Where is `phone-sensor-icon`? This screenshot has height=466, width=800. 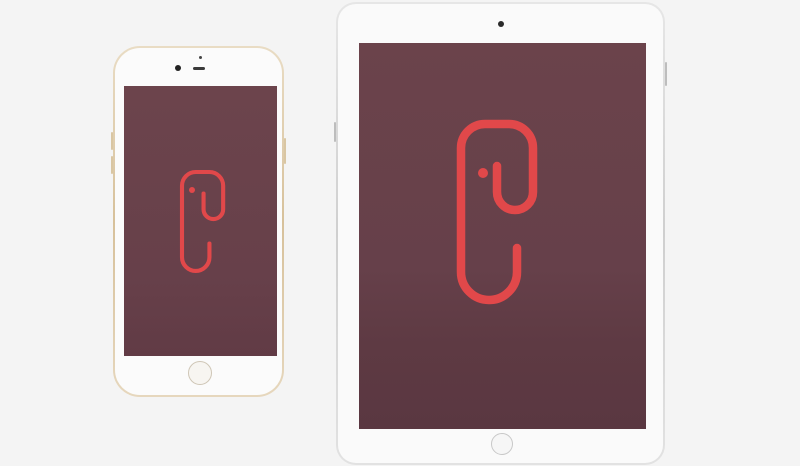
phone-sensor-icon is located at coordinates (200, 57).